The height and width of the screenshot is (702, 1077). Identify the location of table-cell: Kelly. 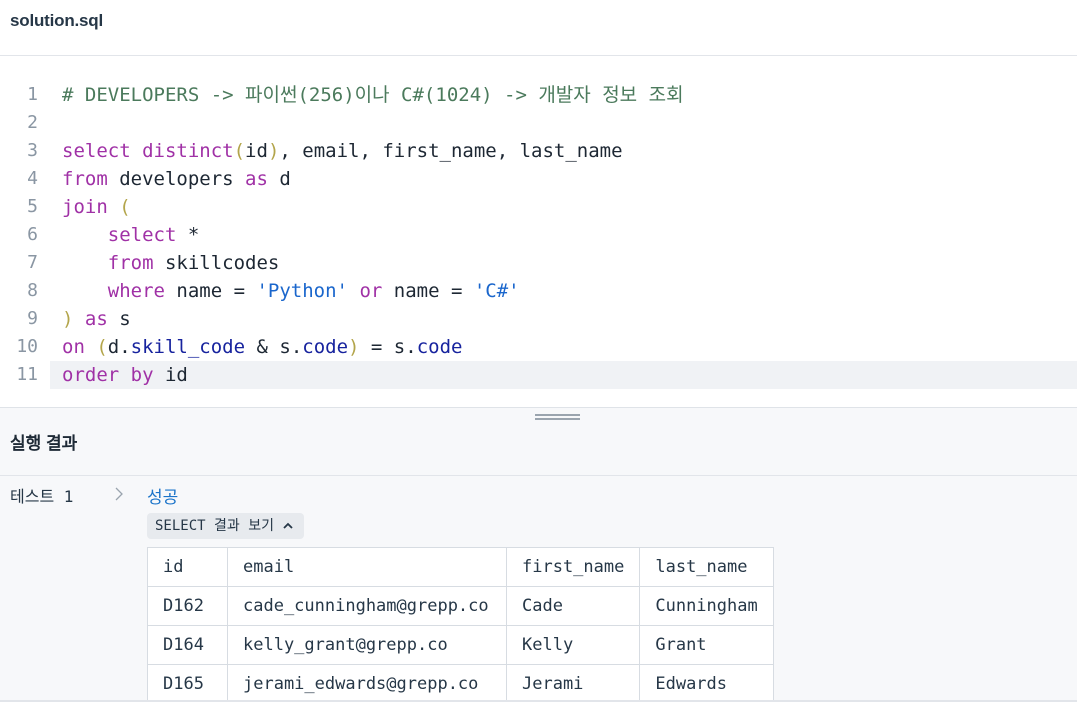
(573, 645).